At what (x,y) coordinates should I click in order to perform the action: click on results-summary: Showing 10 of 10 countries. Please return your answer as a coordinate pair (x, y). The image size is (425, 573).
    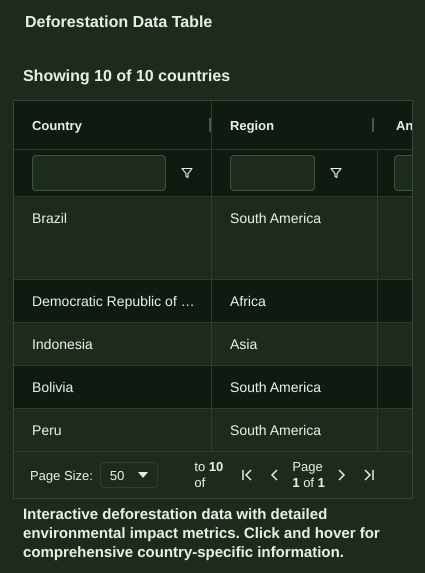
    Looking at the image, I should click on (127, 77).